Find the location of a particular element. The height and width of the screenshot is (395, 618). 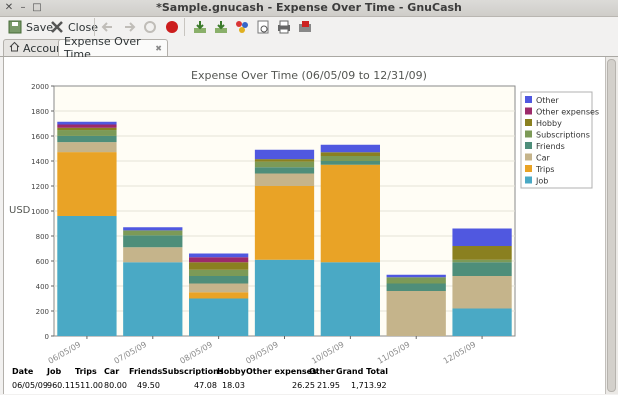

y-tick-label: 200 is located at coordinates (42, 312).